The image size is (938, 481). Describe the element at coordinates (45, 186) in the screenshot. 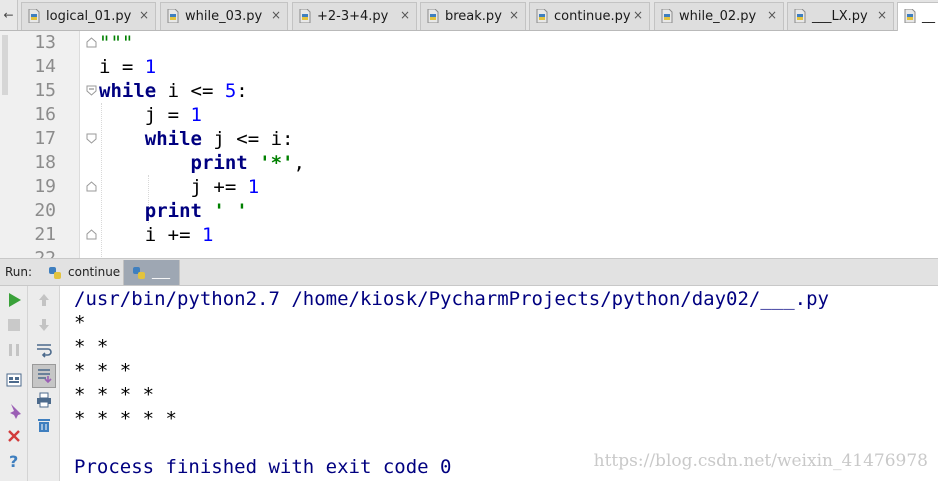

I see `line-number: 19` at that location.